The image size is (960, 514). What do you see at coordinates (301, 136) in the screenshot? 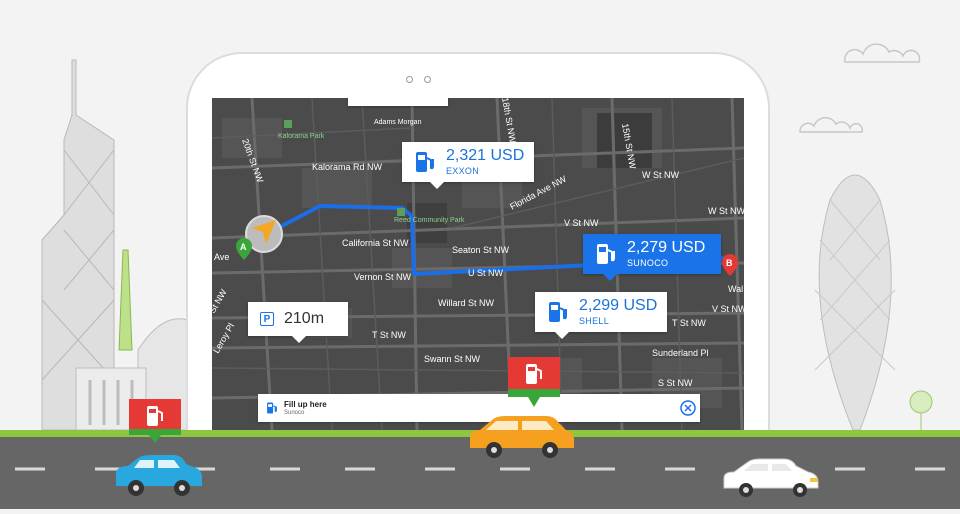
I see `label-kalorama-park: Kalorama Park` at bounding box center [301, 136].